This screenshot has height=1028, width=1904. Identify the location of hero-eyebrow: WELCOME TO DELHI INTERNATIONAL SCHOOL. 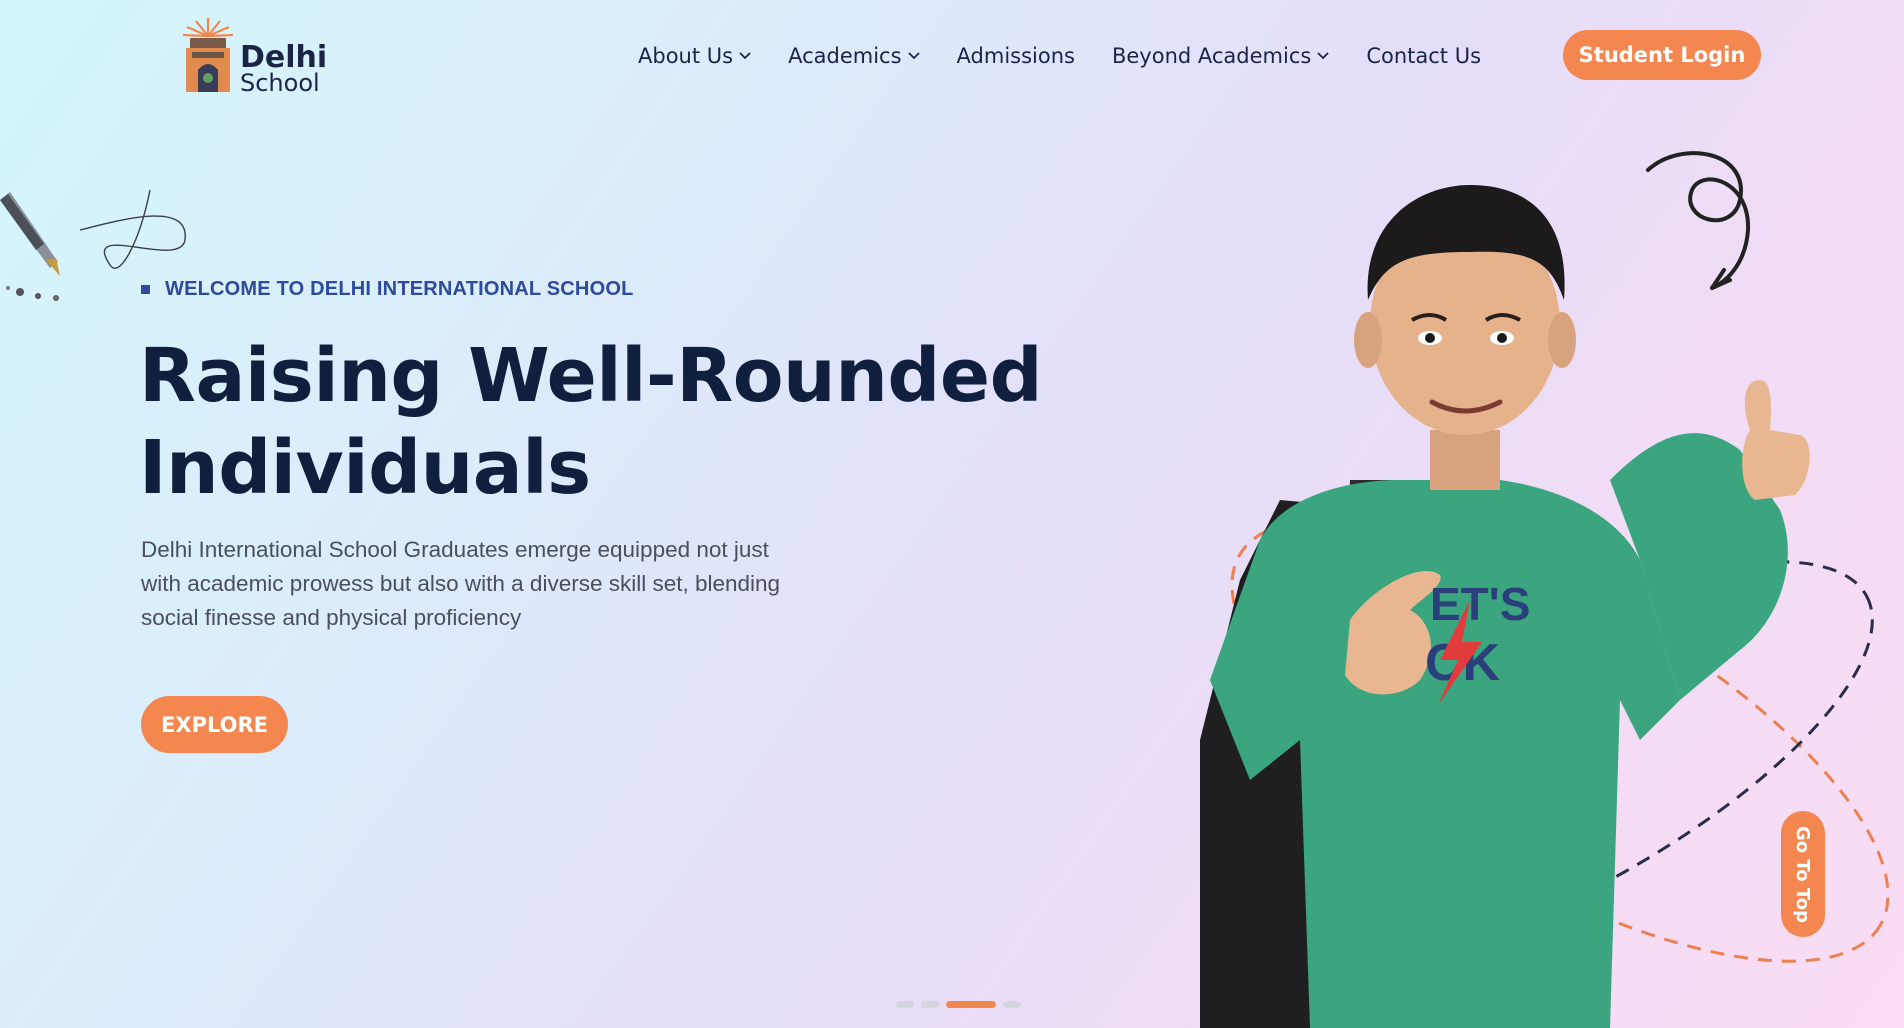
(387, 289).